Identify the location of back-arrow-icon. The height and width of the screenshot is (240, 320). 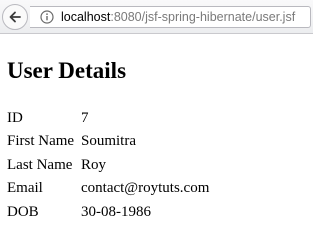
(15, 17).